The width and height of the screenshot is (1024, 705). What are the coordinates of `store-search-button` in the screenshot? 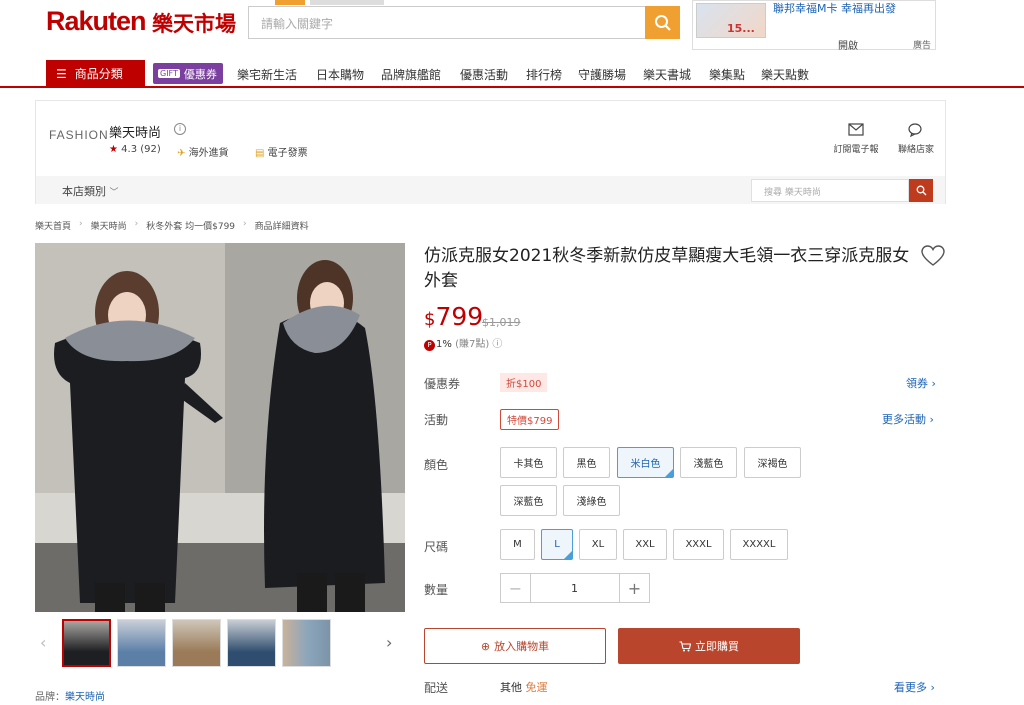 It's located at (921, 190).